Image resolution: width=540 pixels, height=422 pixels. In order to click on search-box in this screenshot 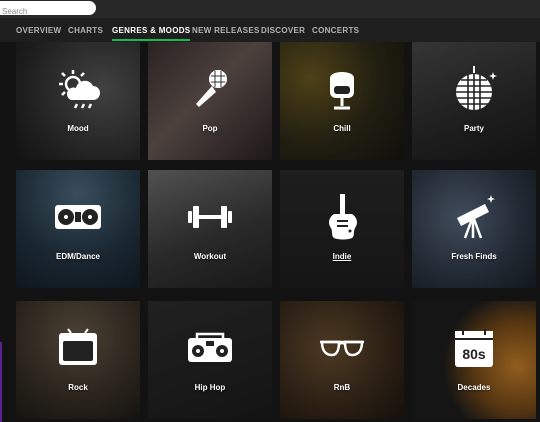, I will do `click(48, 10)`.